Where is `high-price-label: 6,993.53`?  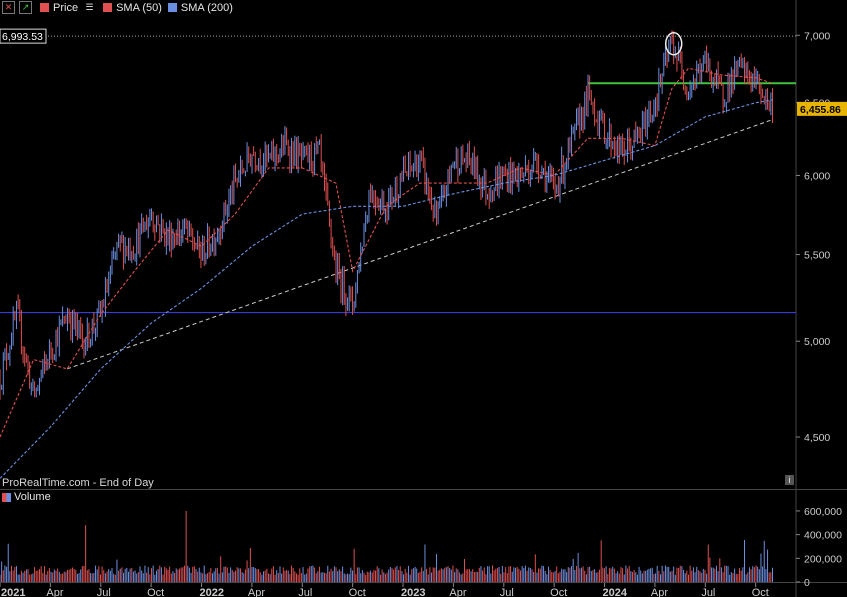
high-price-label: 6,993.53 is located at coordinates (22, 37).